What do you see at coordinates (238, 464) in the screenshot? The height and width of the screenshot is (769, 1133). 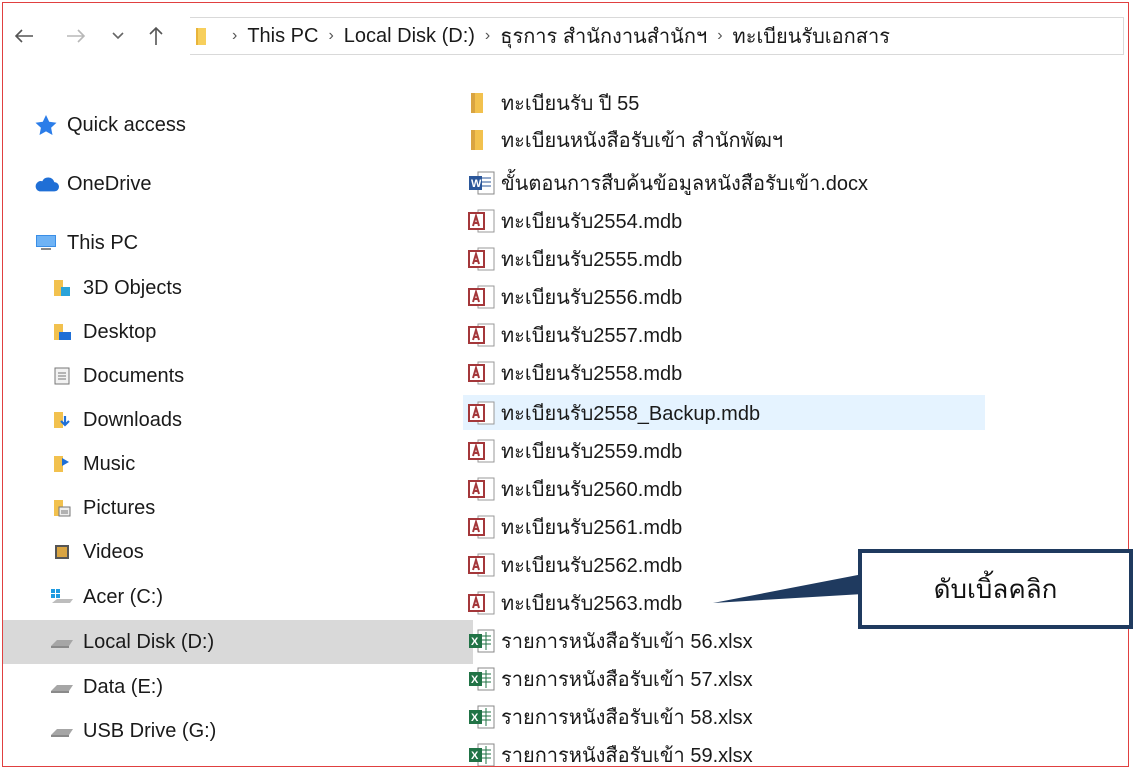 I see `sidebar-item-music: Music` at bounding box center [238, 464].